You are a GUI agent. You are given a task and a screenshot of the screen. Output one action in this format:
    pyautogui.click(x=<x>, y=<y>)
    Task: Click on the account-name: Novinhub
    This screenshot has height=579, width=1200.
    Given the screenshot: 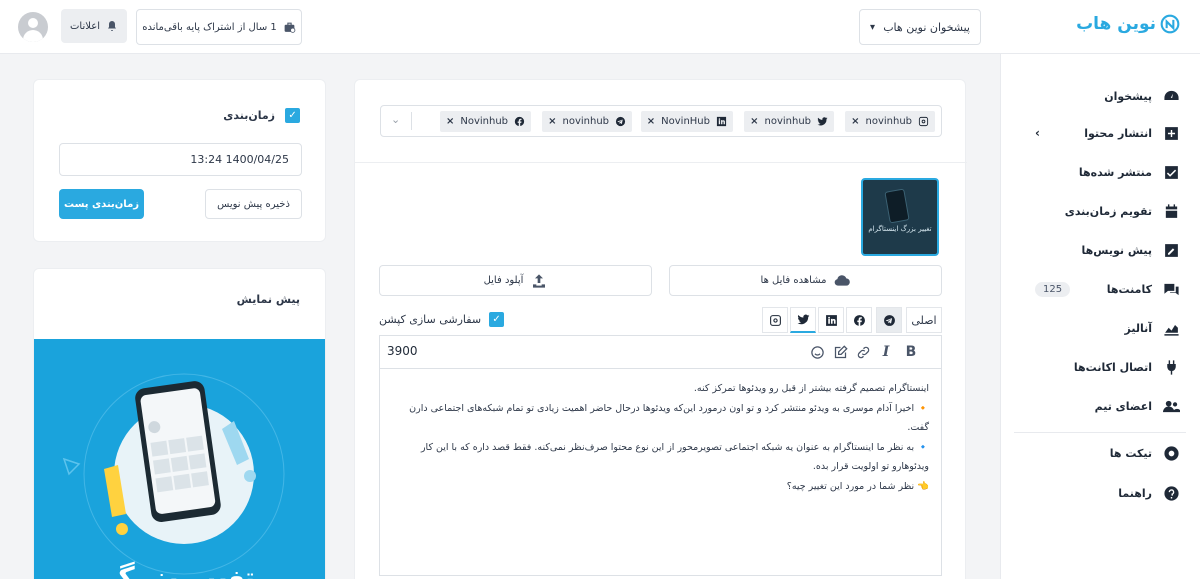 What is the action you would take?
    pyautogui.click(x=484, y=121)
    